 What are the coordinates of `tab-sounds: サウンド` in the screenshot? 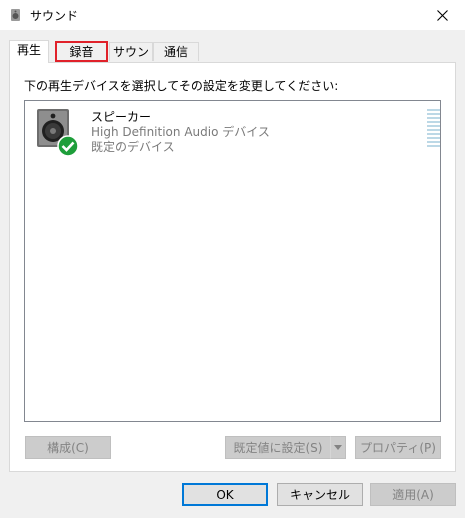 It's located at (131, 59).